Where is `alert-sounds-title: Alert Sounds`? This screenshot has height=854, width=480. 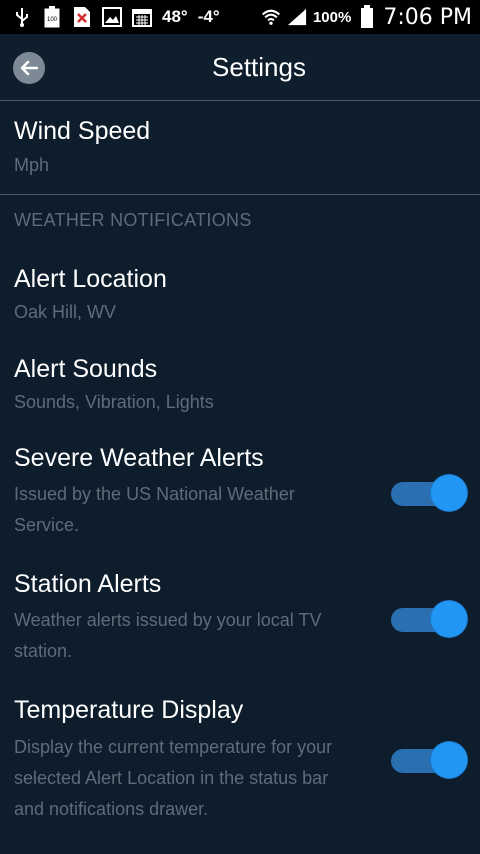
alert-sounds-title: Alert Sounds is located at coordinates (86, 369).